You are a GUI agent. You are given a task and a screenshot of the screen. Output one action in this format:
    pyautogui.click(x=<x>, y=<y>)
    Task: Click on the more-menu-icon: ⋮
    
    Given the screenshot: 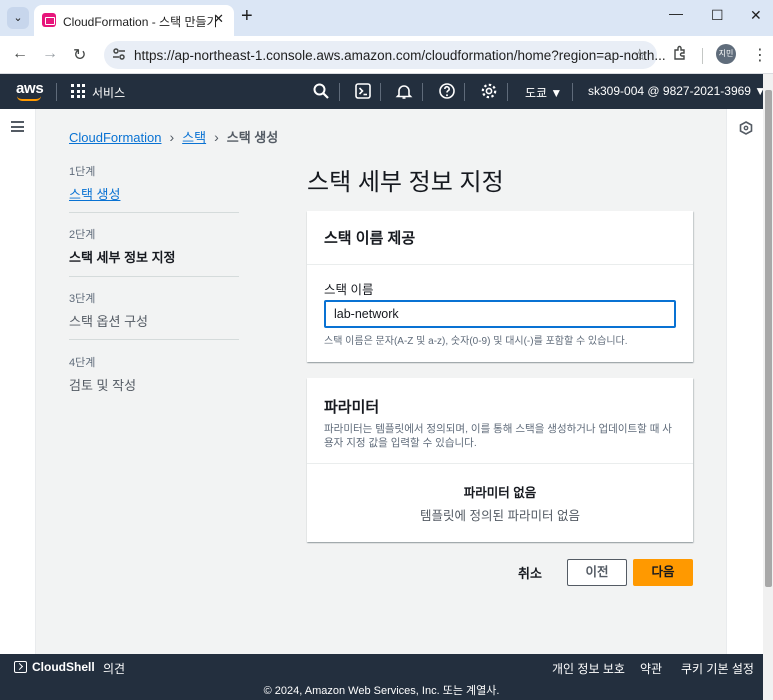 What is the action you would take?
    pyautogui.click(x=760, y=55)
    